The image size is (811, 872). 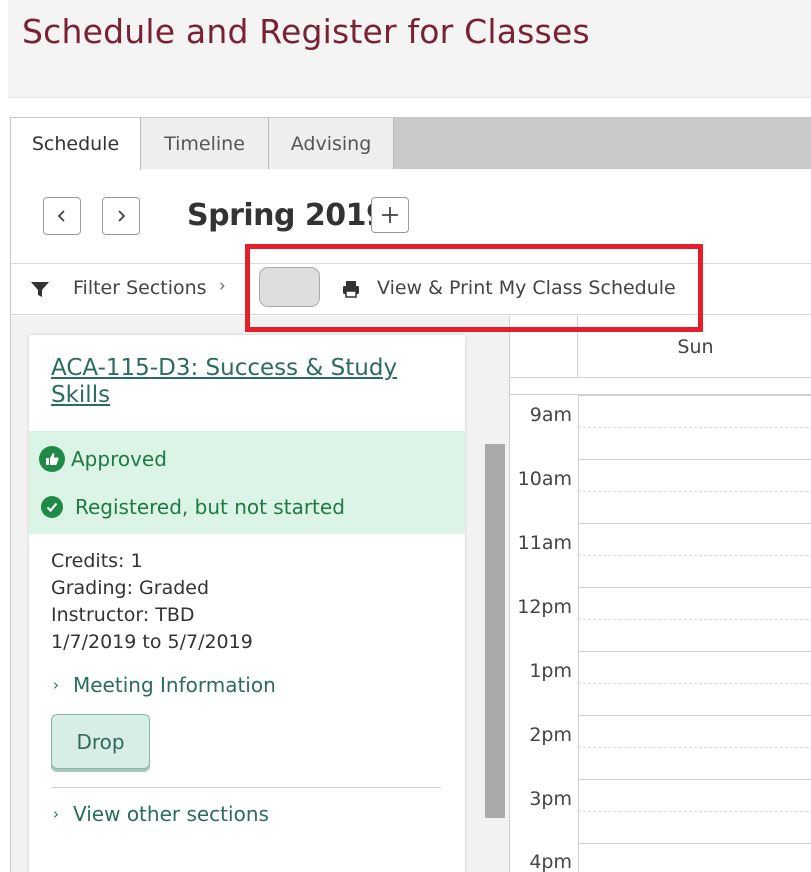 What do you see at coordinates (231, 382) in the screenshot?
I see `course-title-link: ACA-115-D3: Success & Study Skills` at bounding box center [231, 382].